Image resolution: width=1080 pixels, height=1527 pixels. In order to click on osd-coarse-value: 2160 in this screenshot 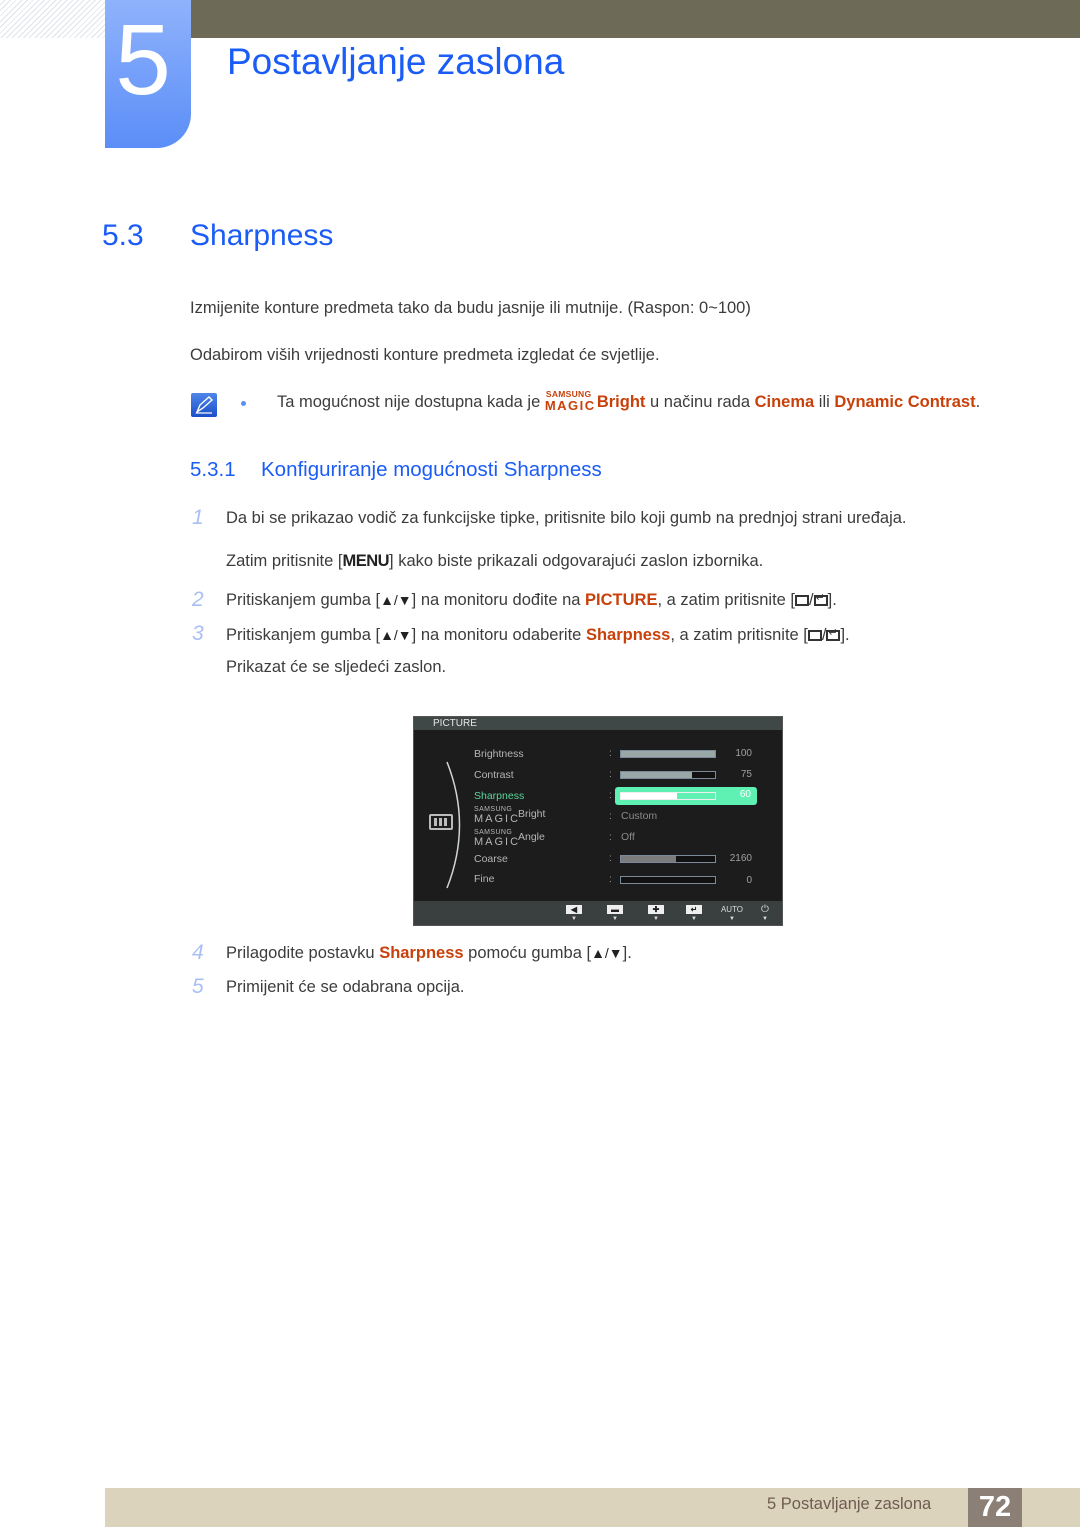, I will do `click(740, 858)`.